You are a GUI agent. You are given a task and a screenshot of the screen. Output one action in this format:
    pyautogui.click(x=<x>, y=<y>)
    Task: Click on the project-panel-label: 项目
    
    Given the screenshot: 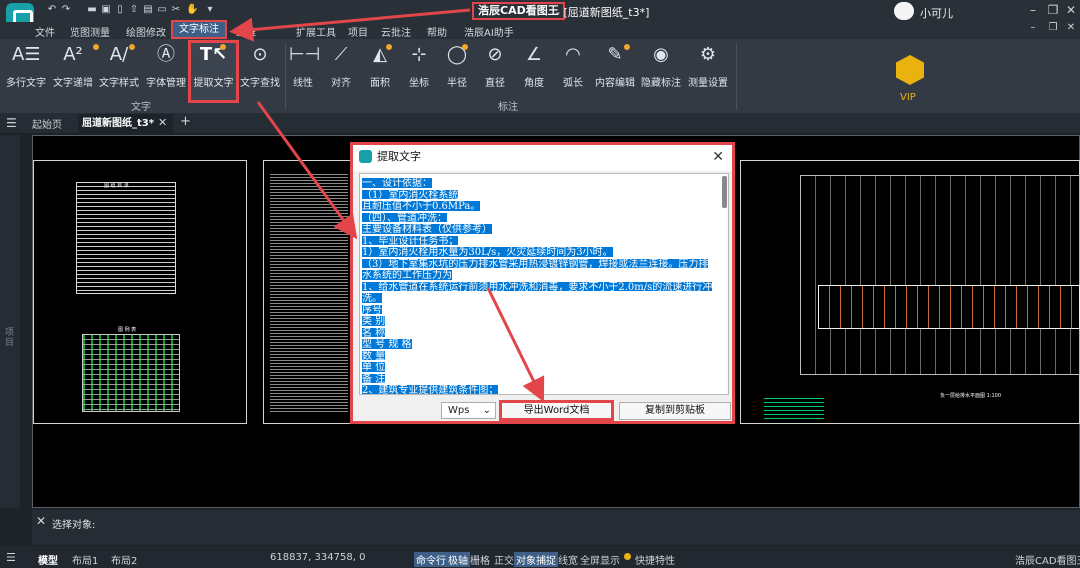 What is the action you would take?
    pyautogui.click(x=10, y=338)
    